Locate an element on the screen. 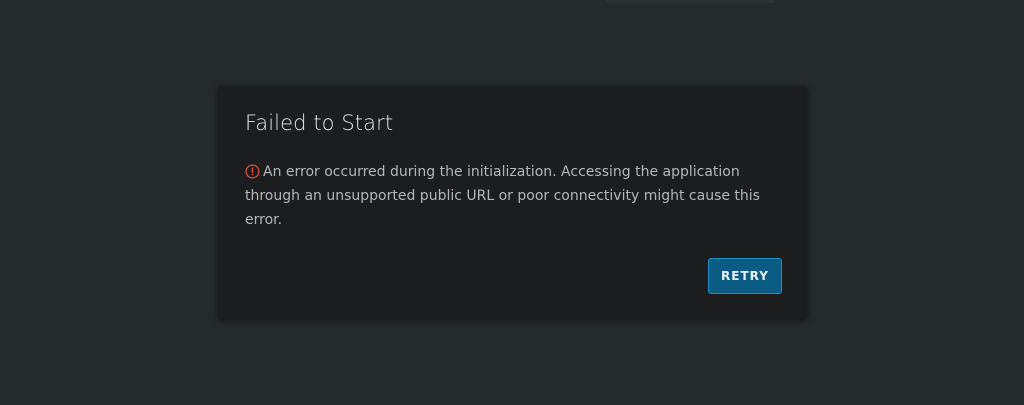  error-circle-icon is located at coordinates (252, 171).